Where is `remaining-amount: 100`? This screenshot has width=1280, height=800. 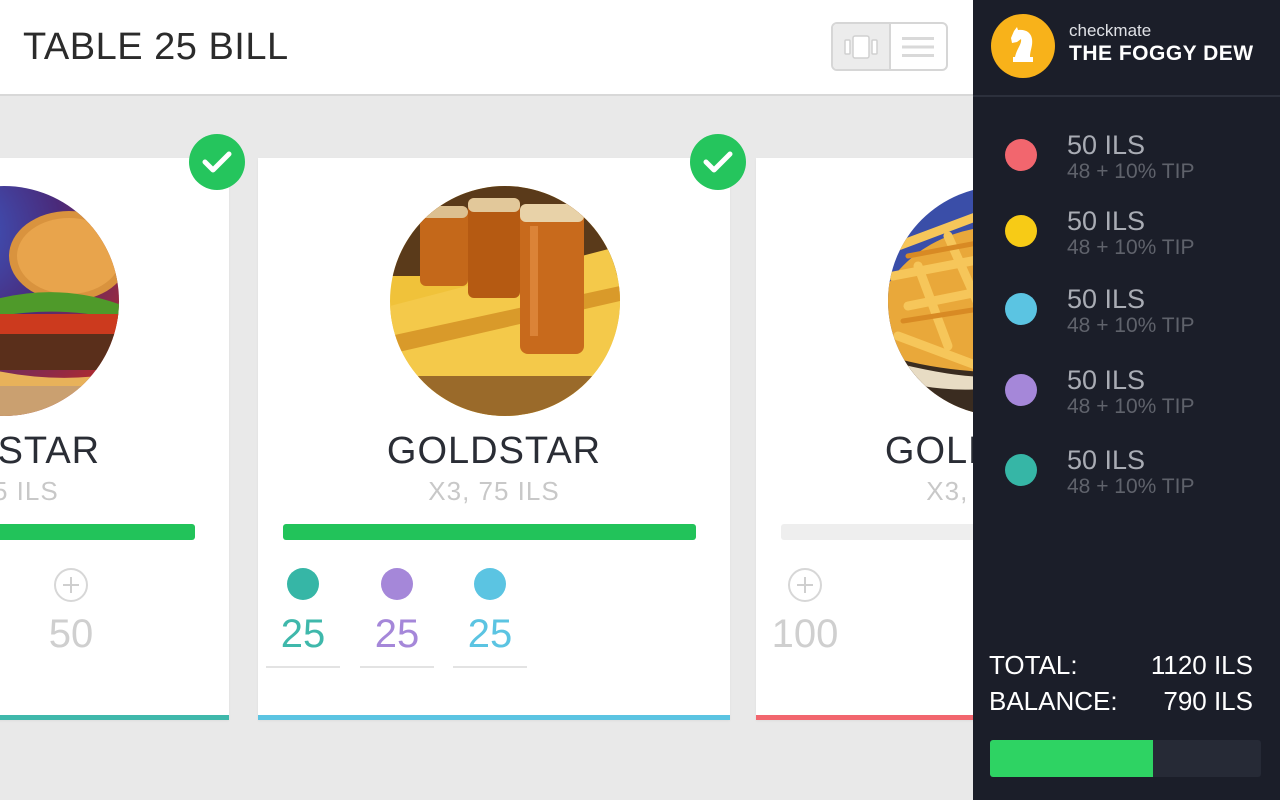 remaining-amount: 100 is located at coordinates (805, 634).